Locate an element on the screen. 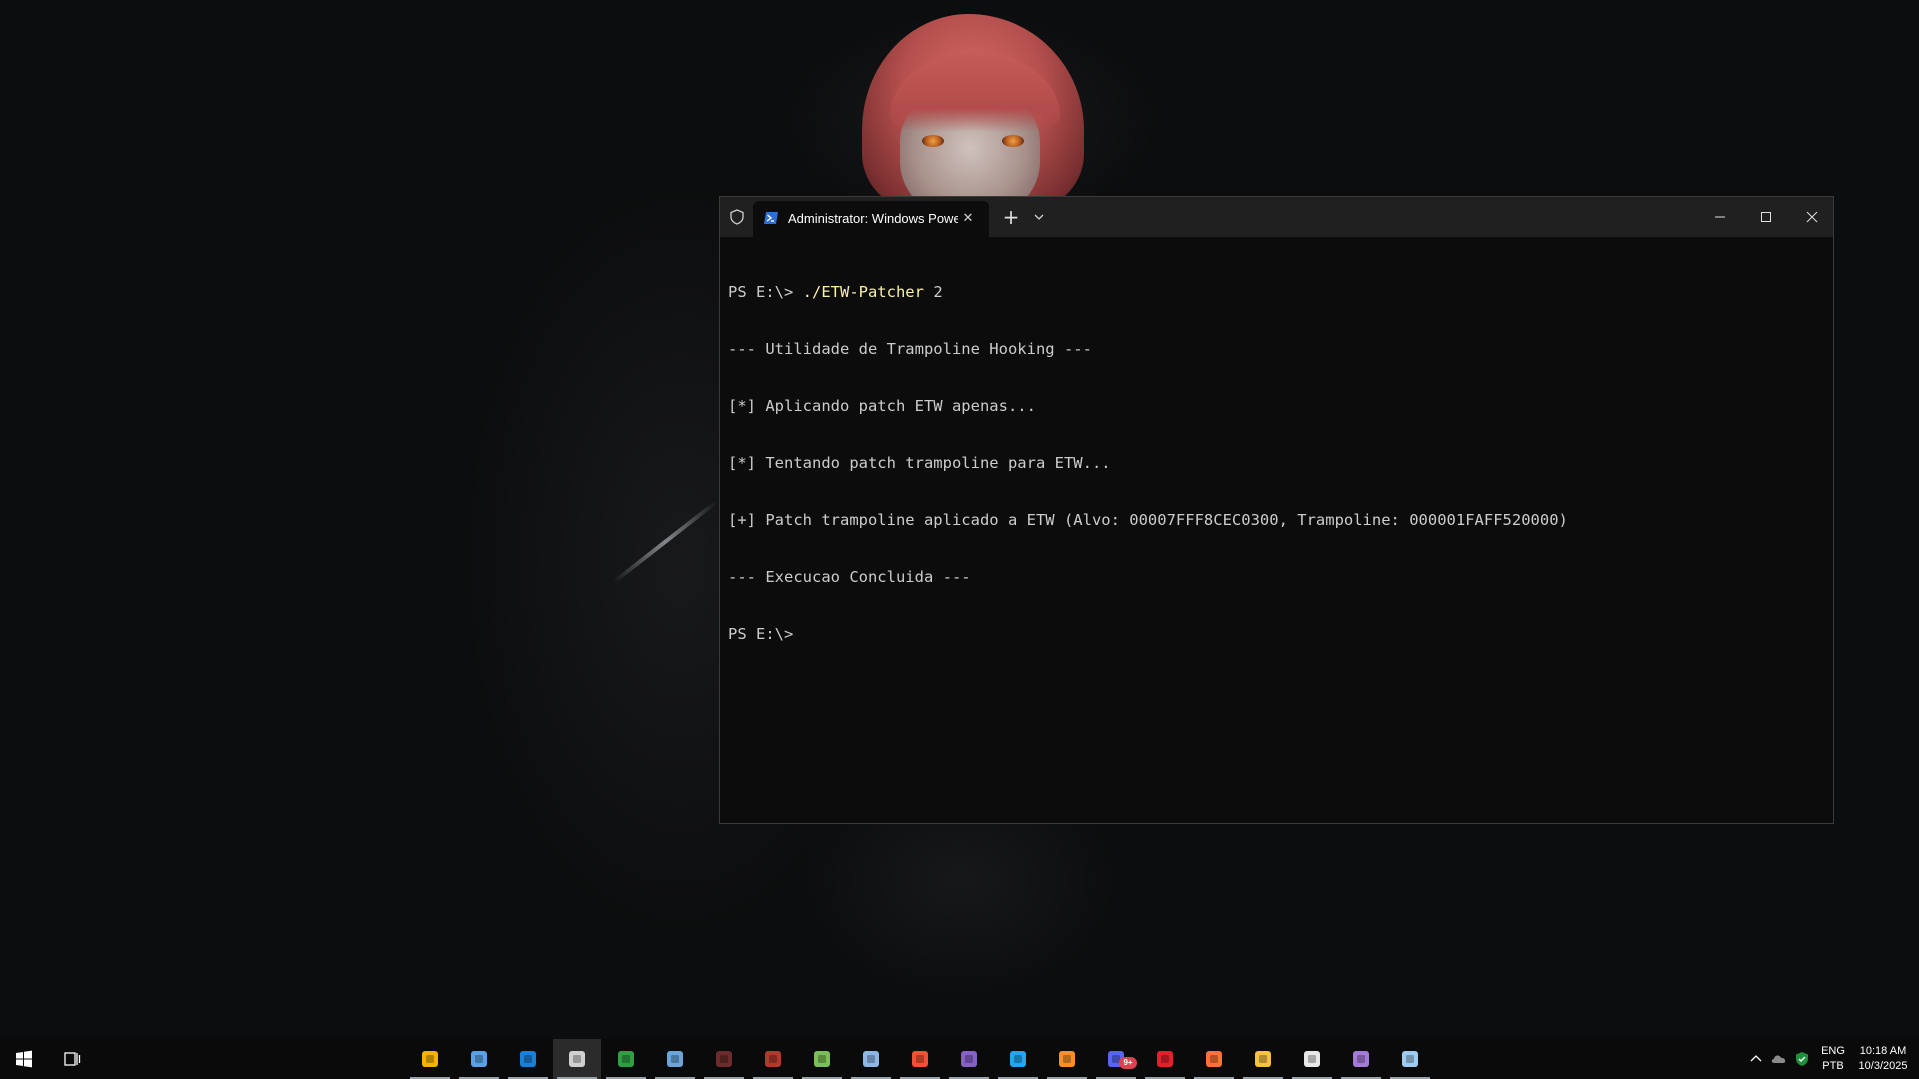  minimize-button is located at coordinates (1720, 217).